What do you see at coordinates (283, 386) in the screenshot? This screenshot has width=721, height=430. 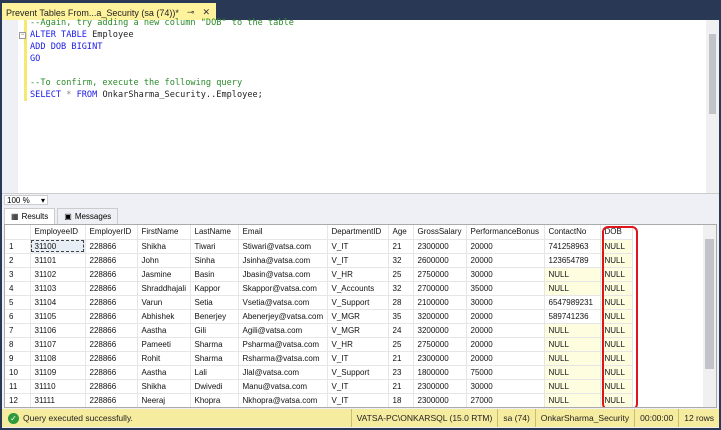 I see `table-cell: Manu@vatsa.com` at bounding box center [283, 386].